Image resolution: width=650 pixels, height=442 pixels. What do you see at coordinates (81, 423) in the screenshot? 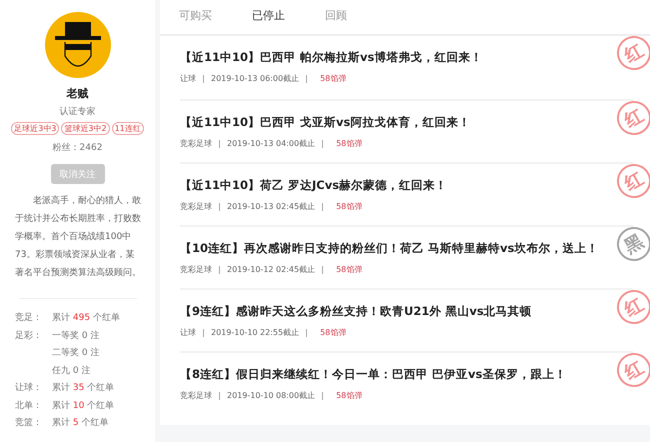
I see `stat-value: 累计 5 个红单` at bounding box center [81, 423].